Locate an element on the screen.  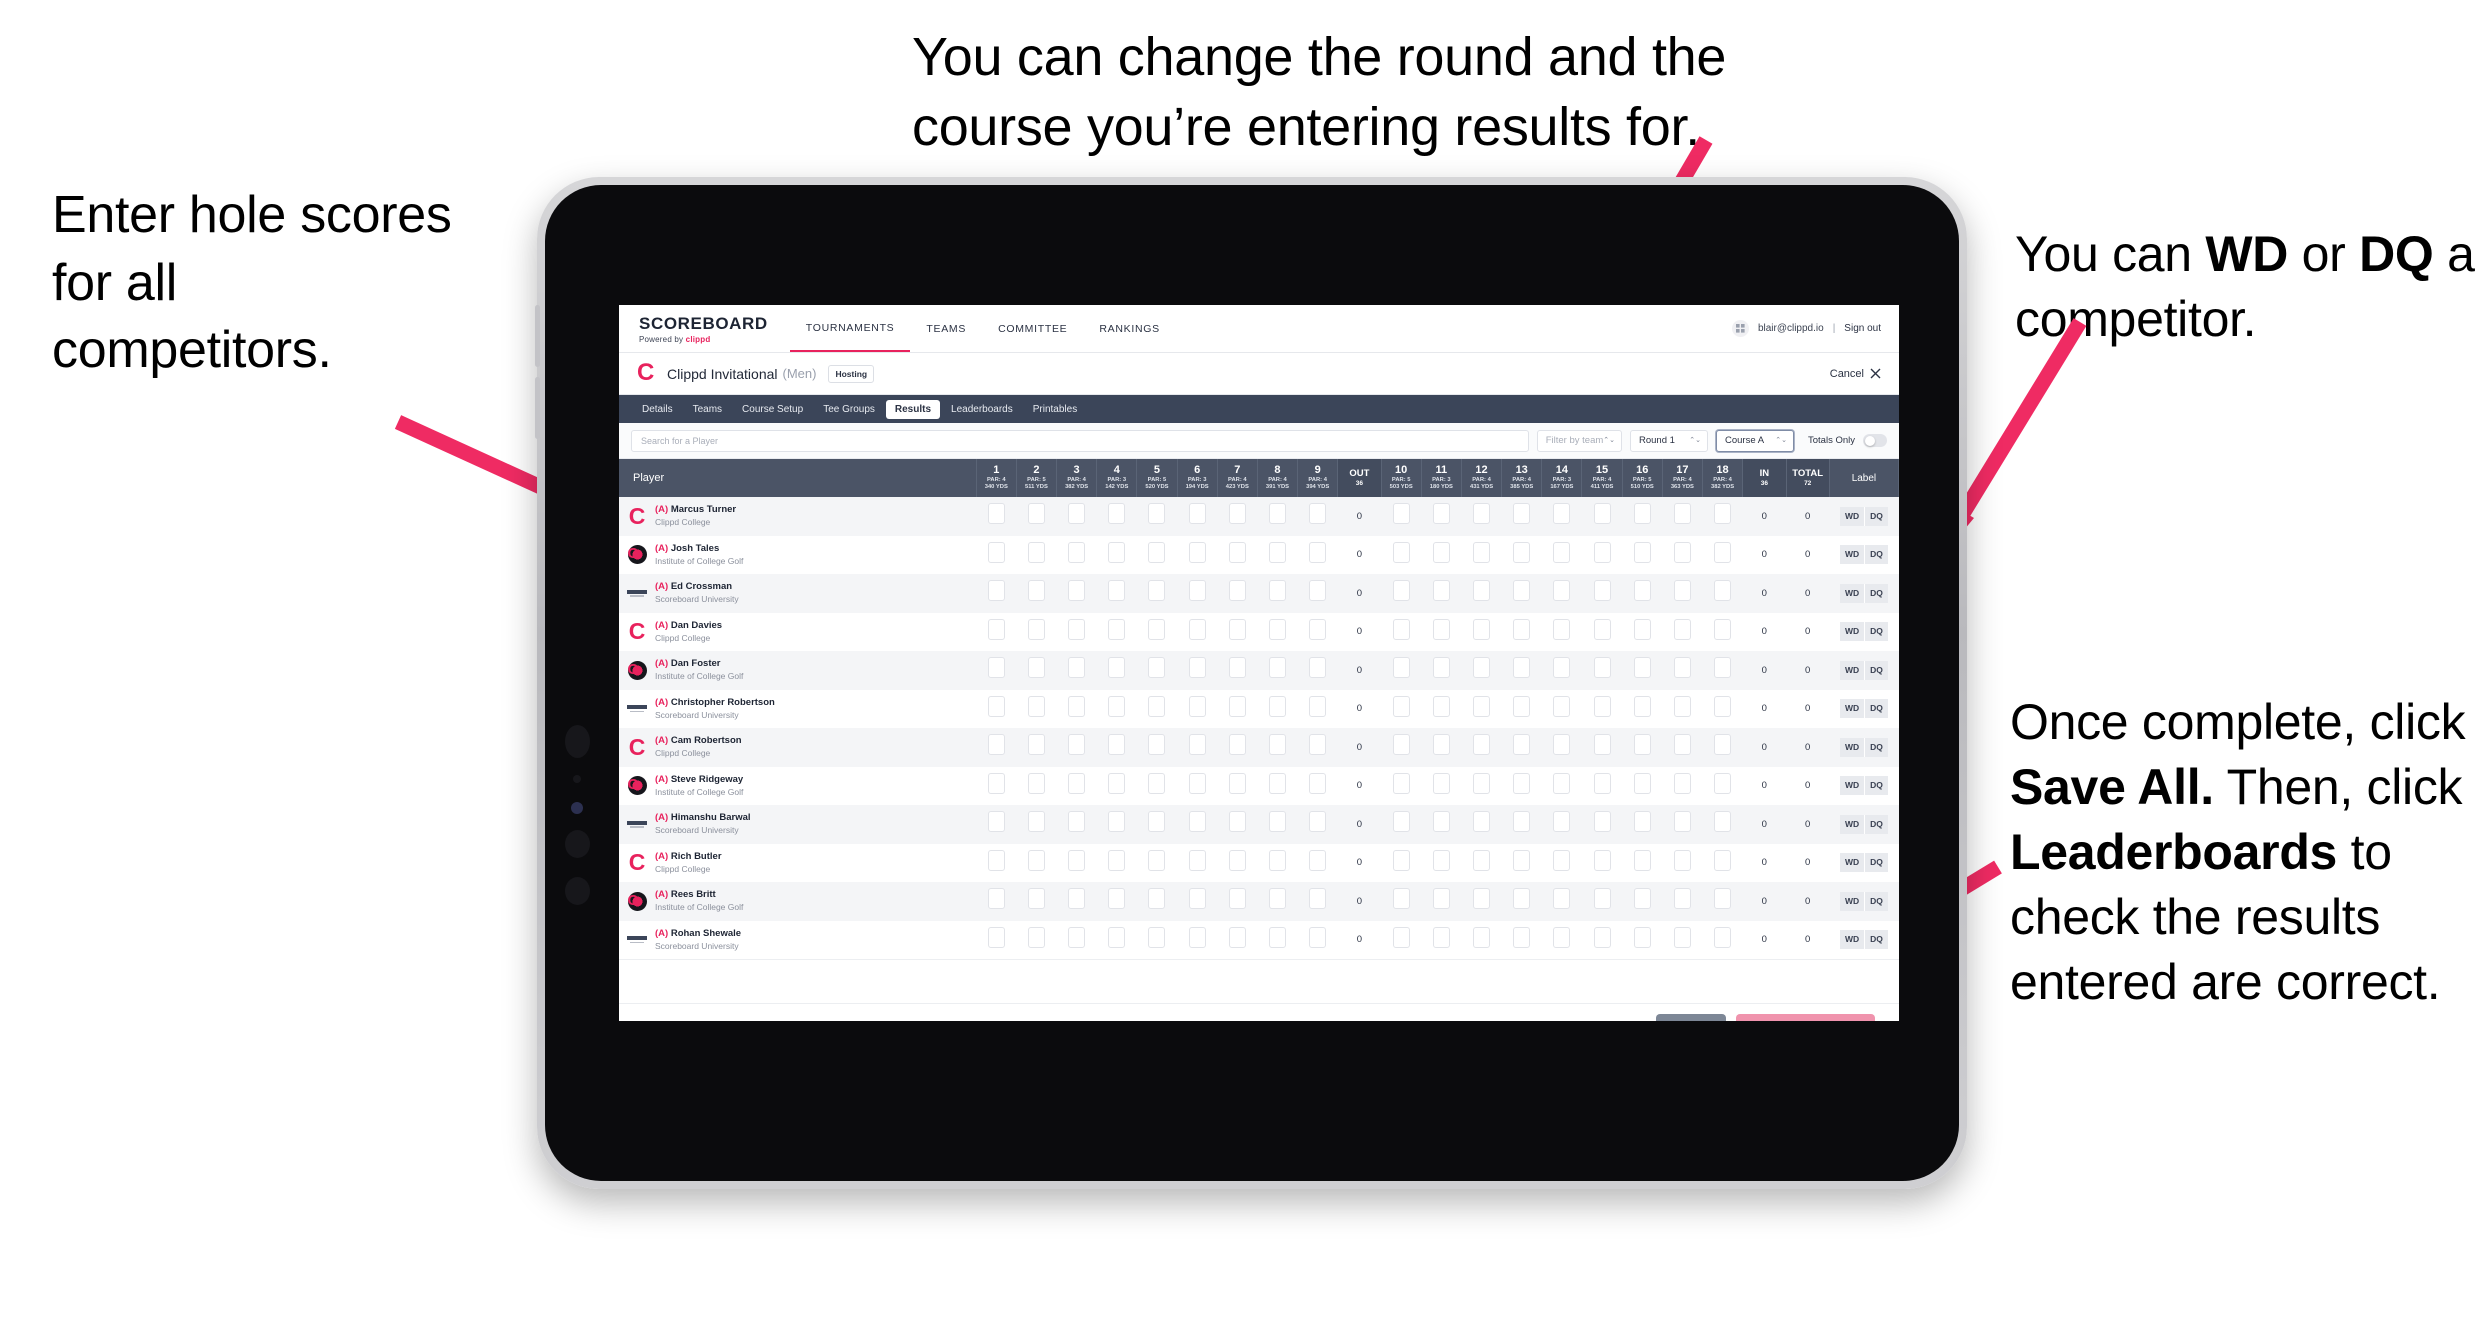
volume-up-button is located at coordinates (537, 336).